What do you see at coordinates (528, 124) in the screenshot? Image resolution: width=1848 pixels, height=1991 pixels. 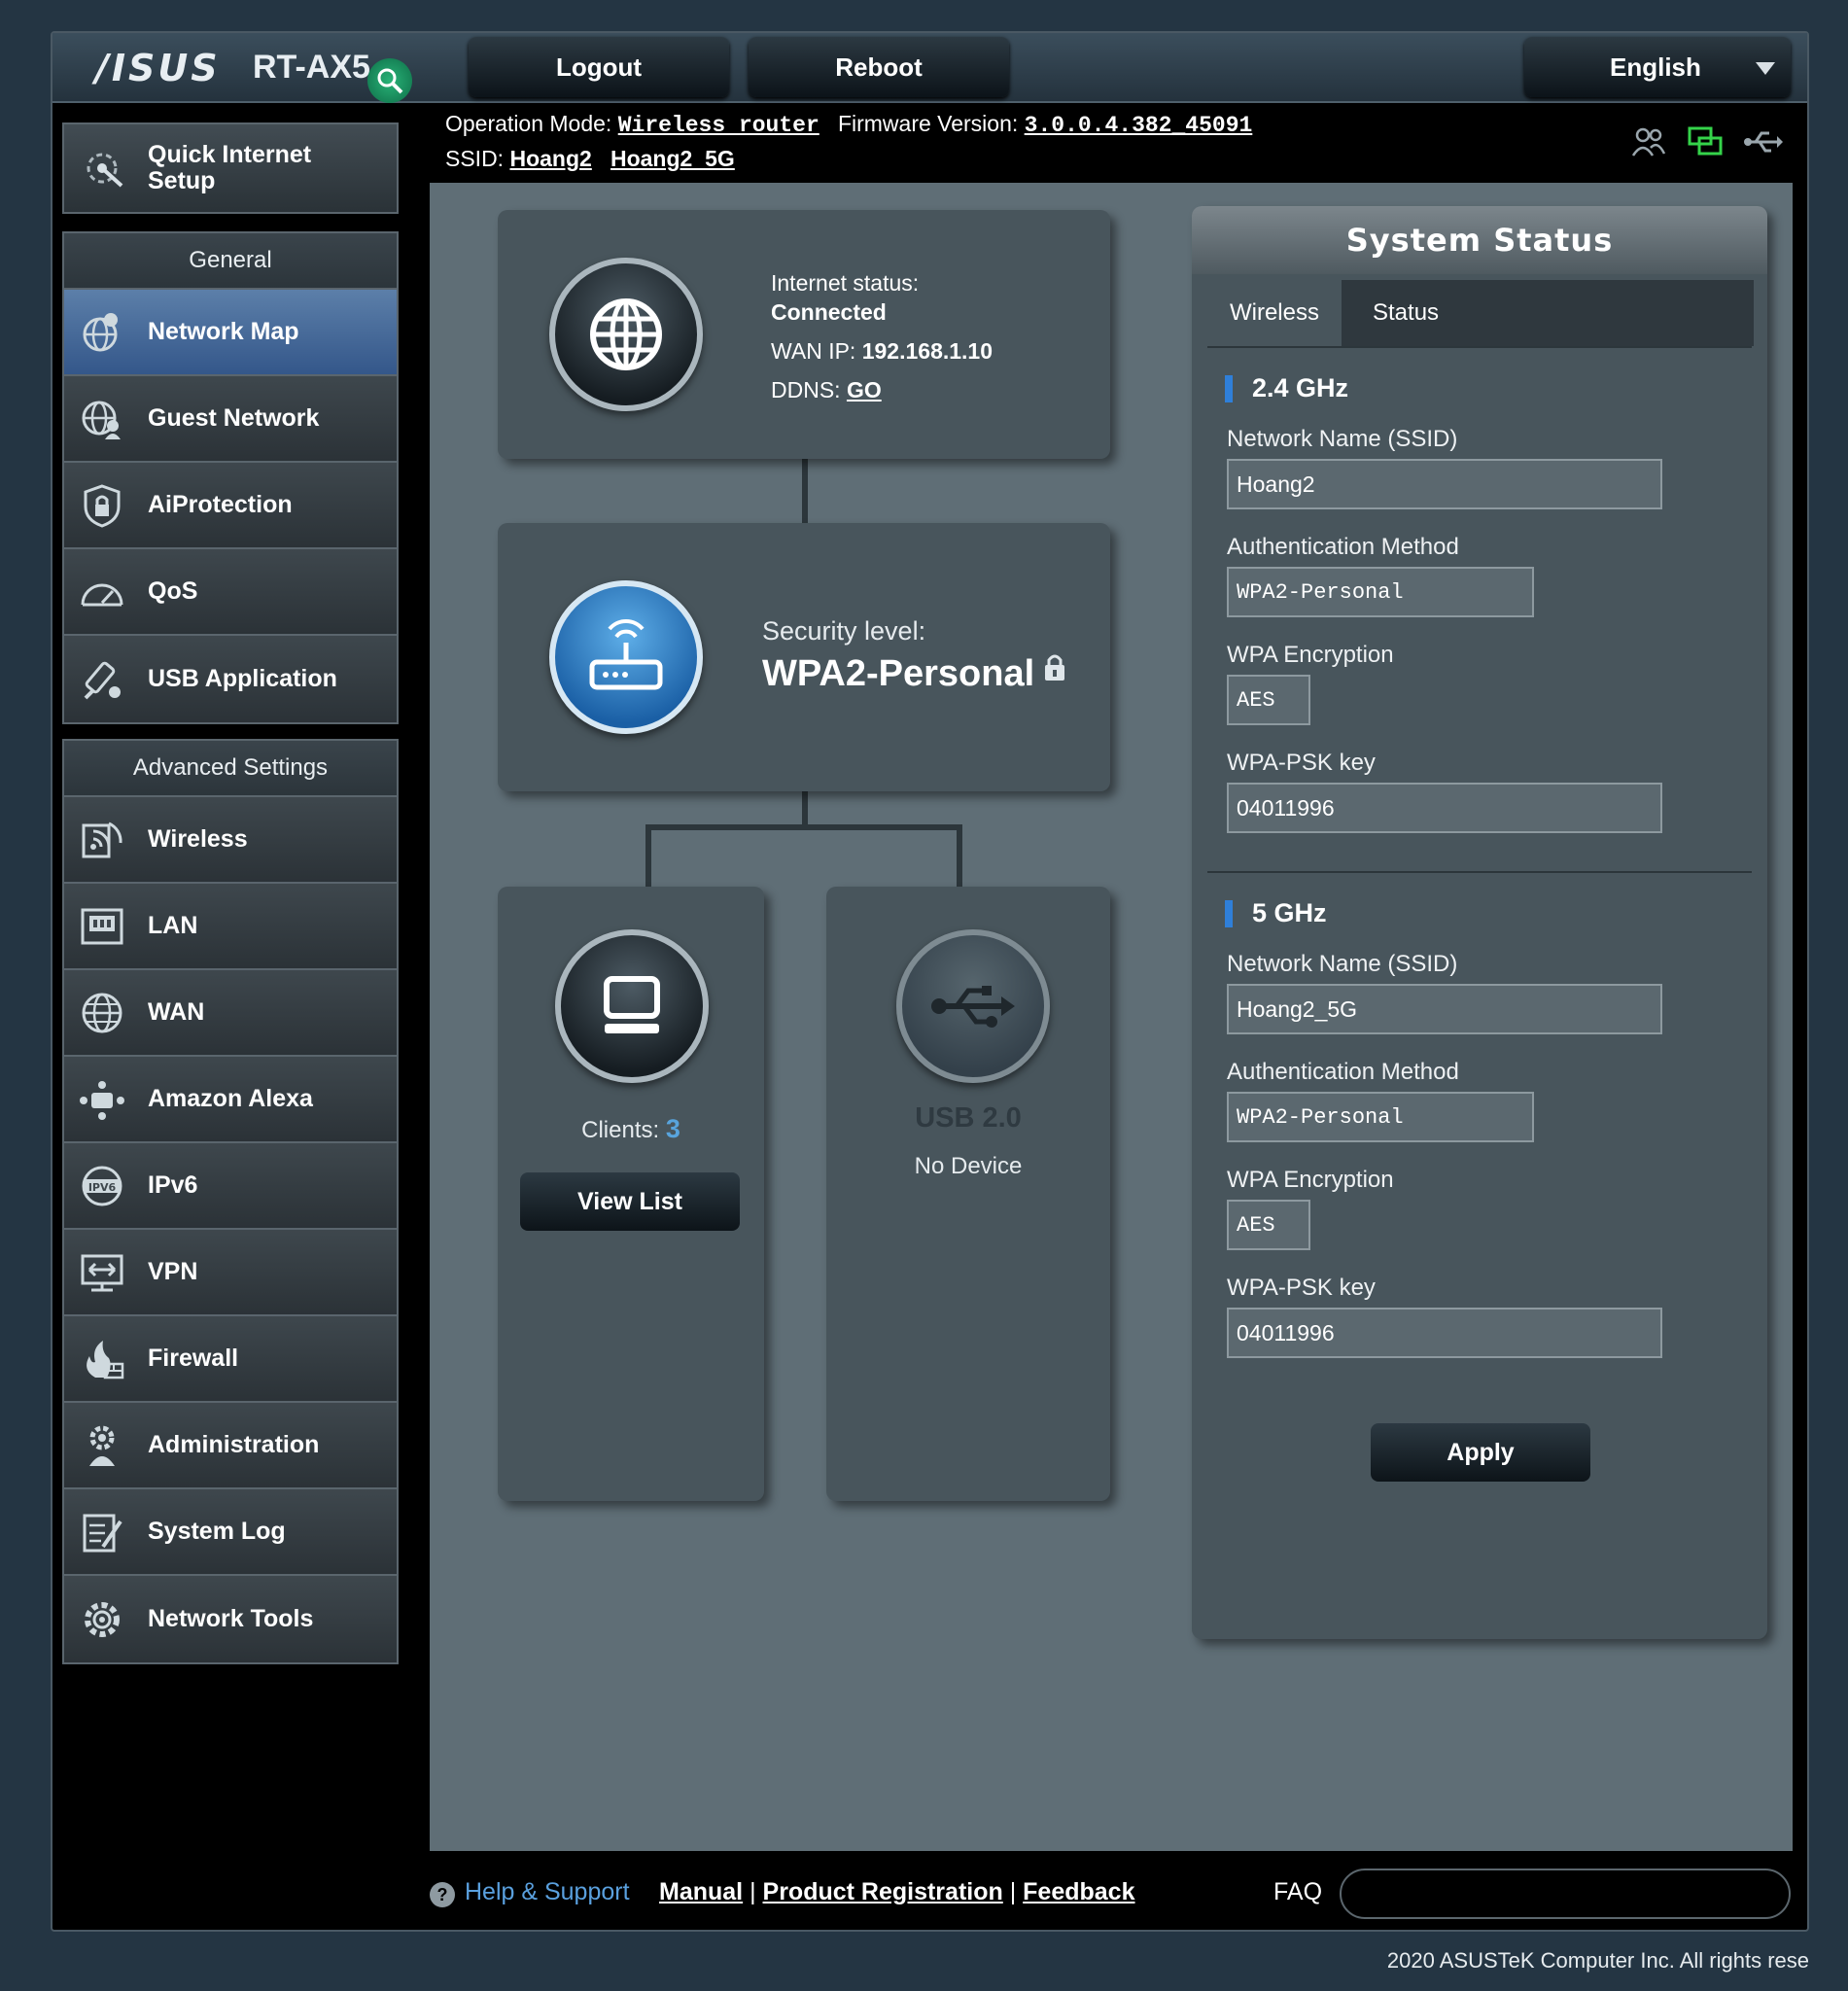 I see `operation-mode-label: Operation Mode:` at bounding box center [528, 124].